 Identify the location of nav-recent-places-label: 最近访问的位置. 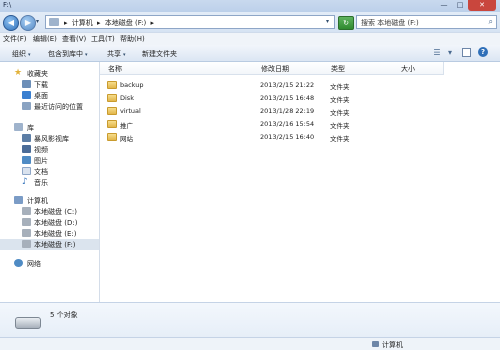
(58, 107).